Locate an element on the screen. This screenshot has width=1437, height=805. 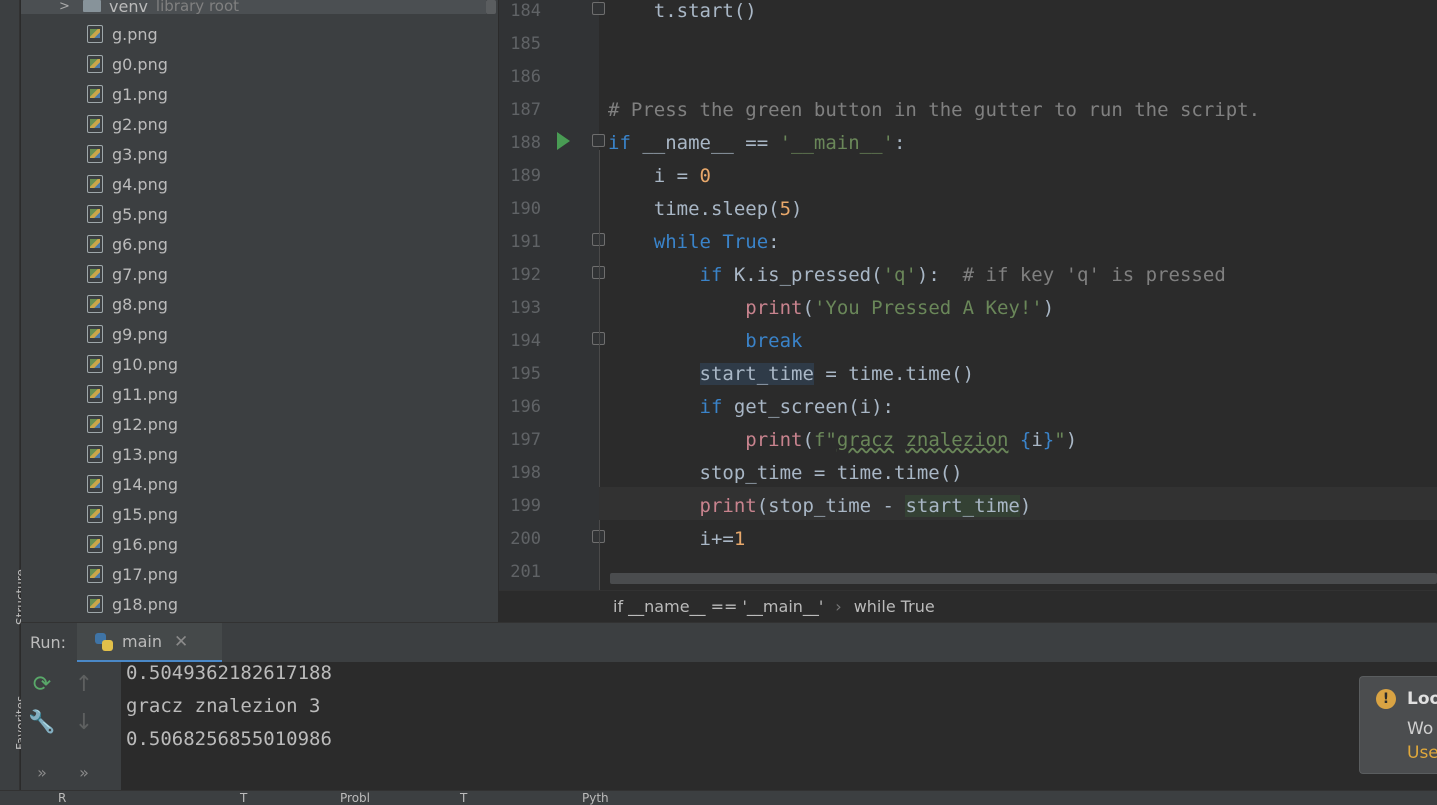
breadcrumb-item-while: while True is located at coordinates (894, 606).